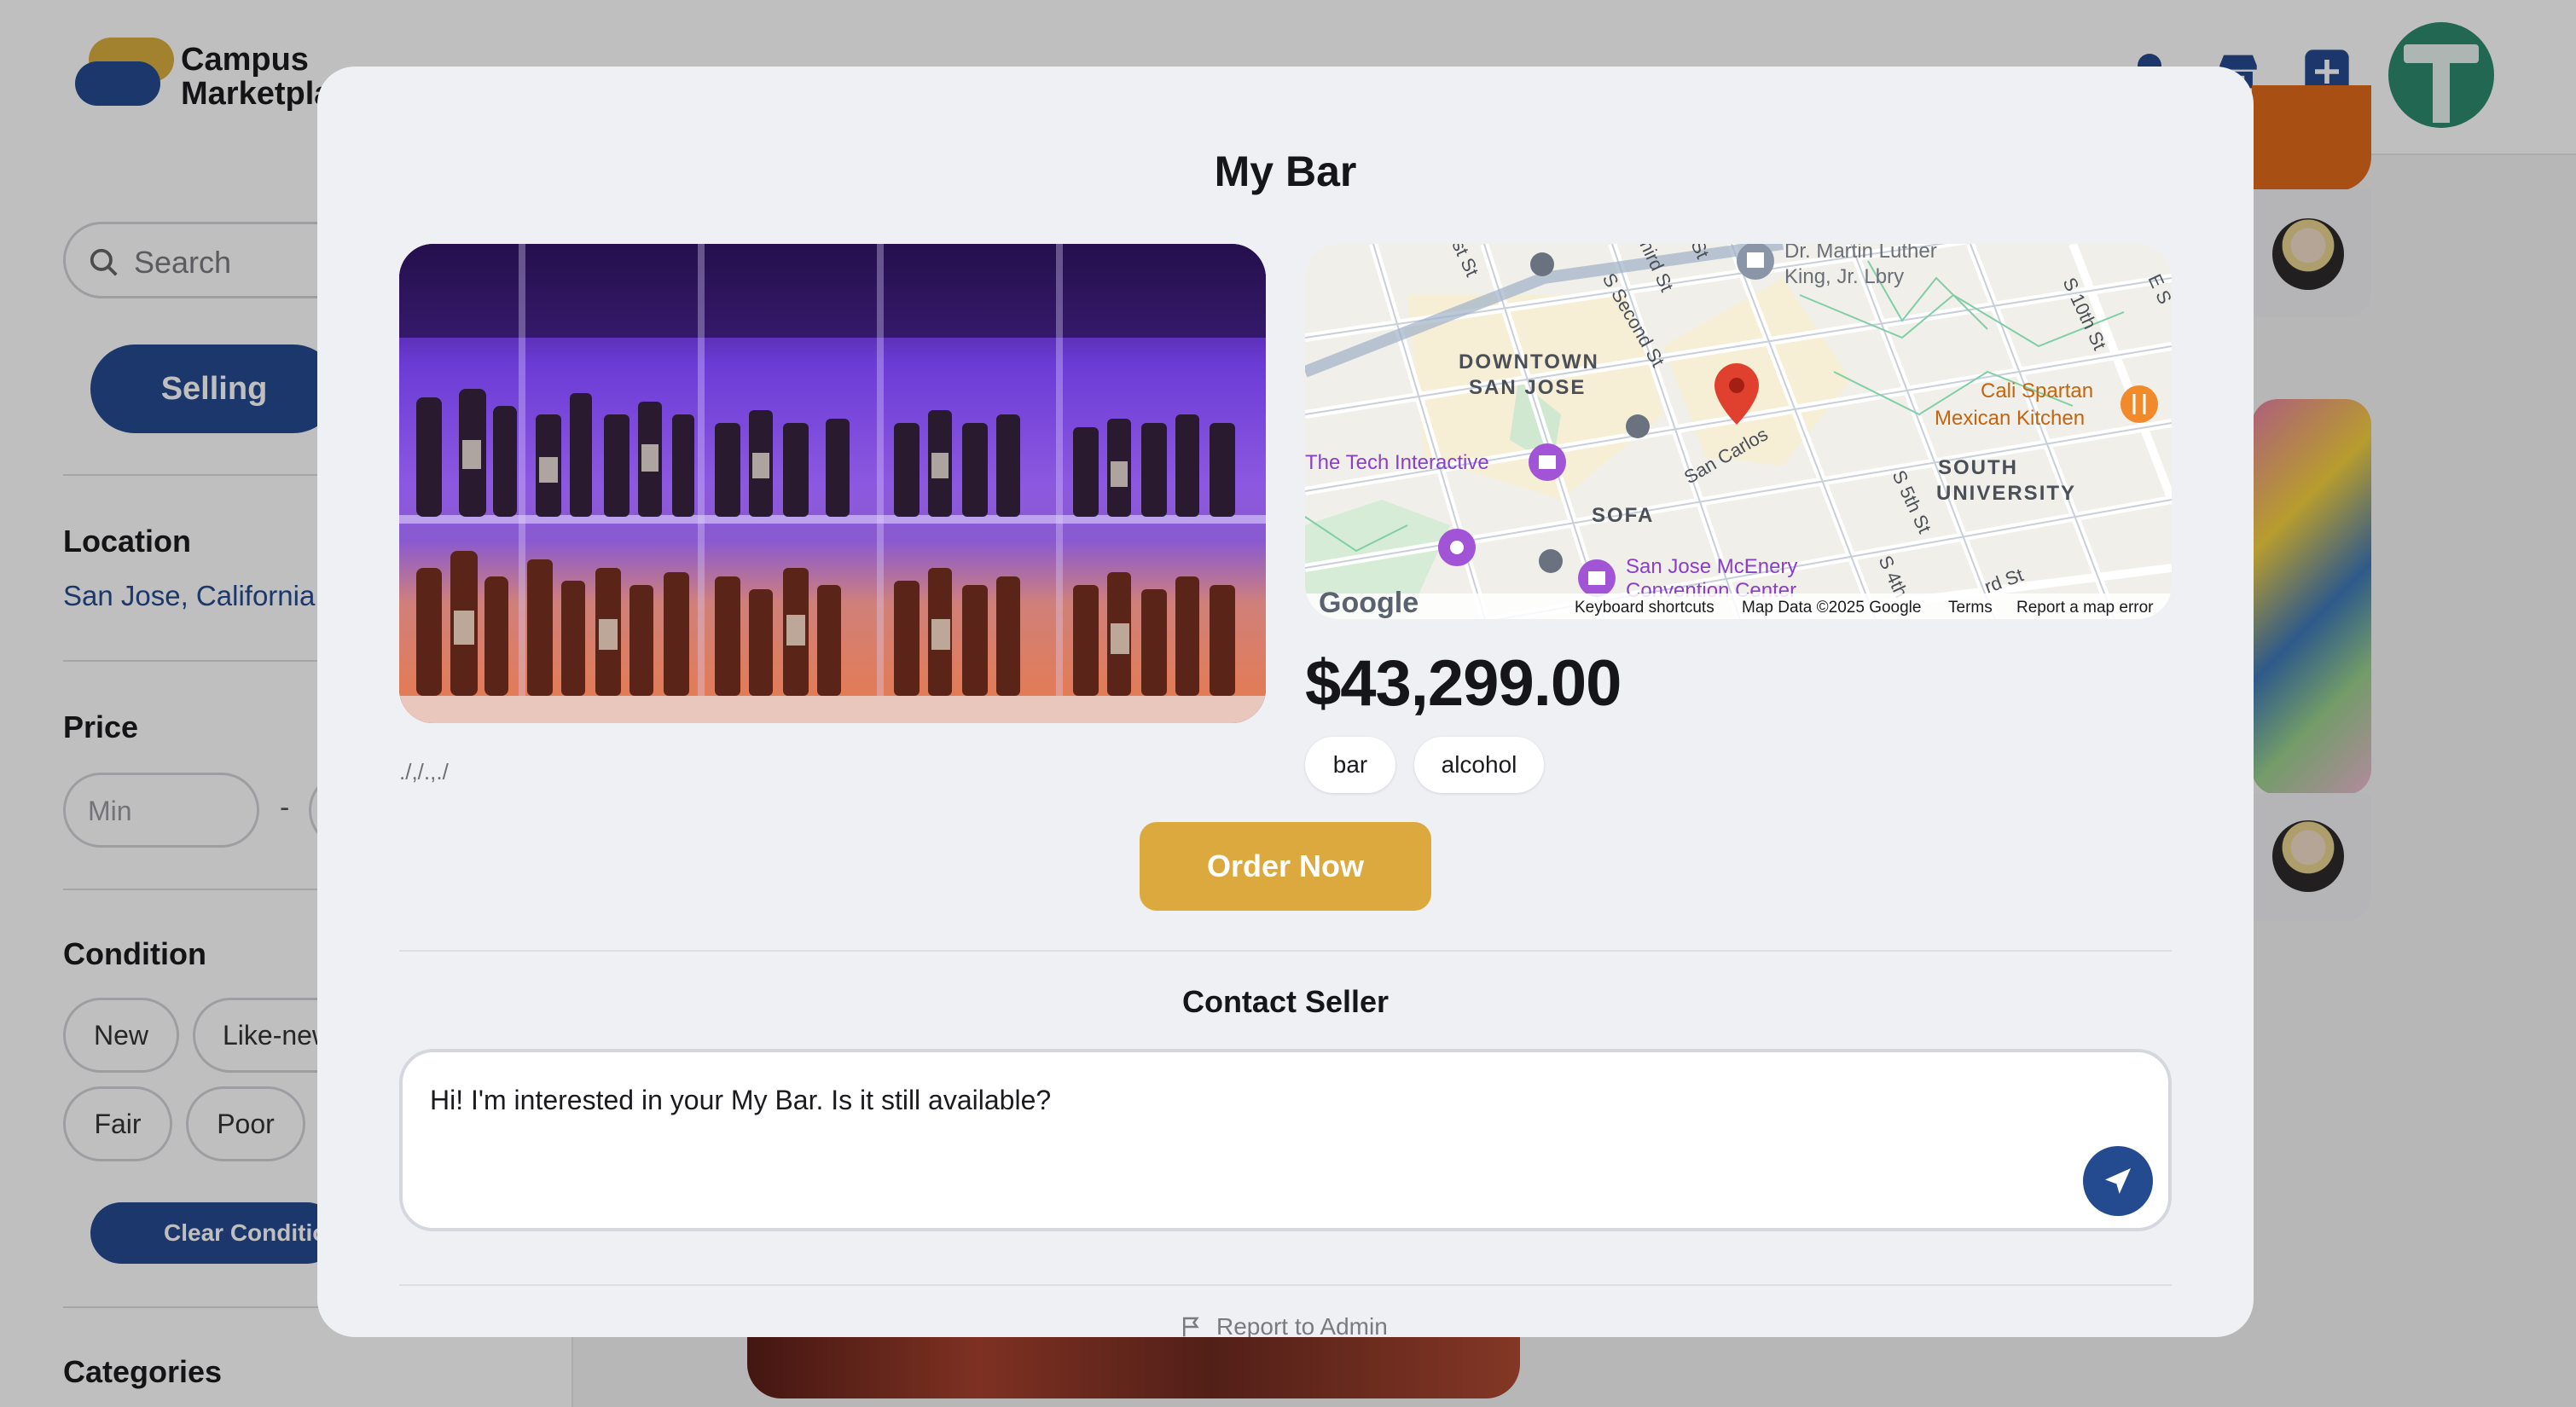 The height and width of the screenshot is (1407, 2576). What do you see at coordinates (1457, 547) in the screenshot?
I see `theater-poi-icon` at bounding box center [1457, 547].